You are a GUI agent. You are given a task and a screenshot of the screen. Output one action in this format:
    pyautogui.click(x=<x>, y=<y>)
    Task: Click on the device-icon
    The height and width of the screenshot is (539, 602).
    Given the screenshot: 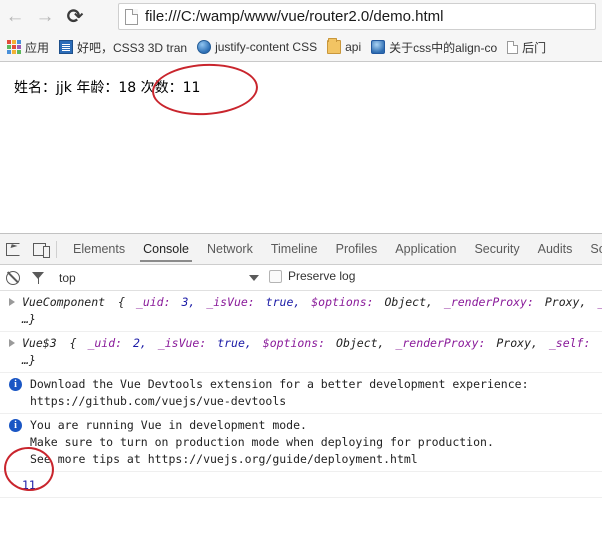 What is the action you would take?
    pyautogui.click(x=41, y=250)
    